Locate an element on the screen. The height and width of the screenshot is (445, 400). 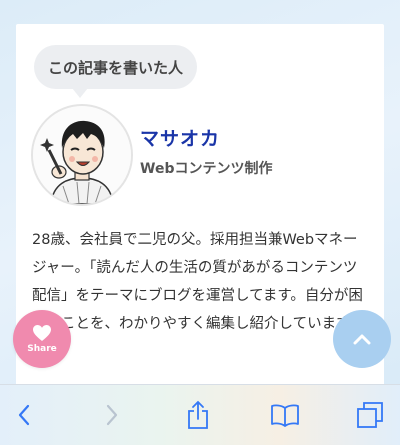
author-heading-badge: この記事を書いた人 is located at coordinates (116, 67).